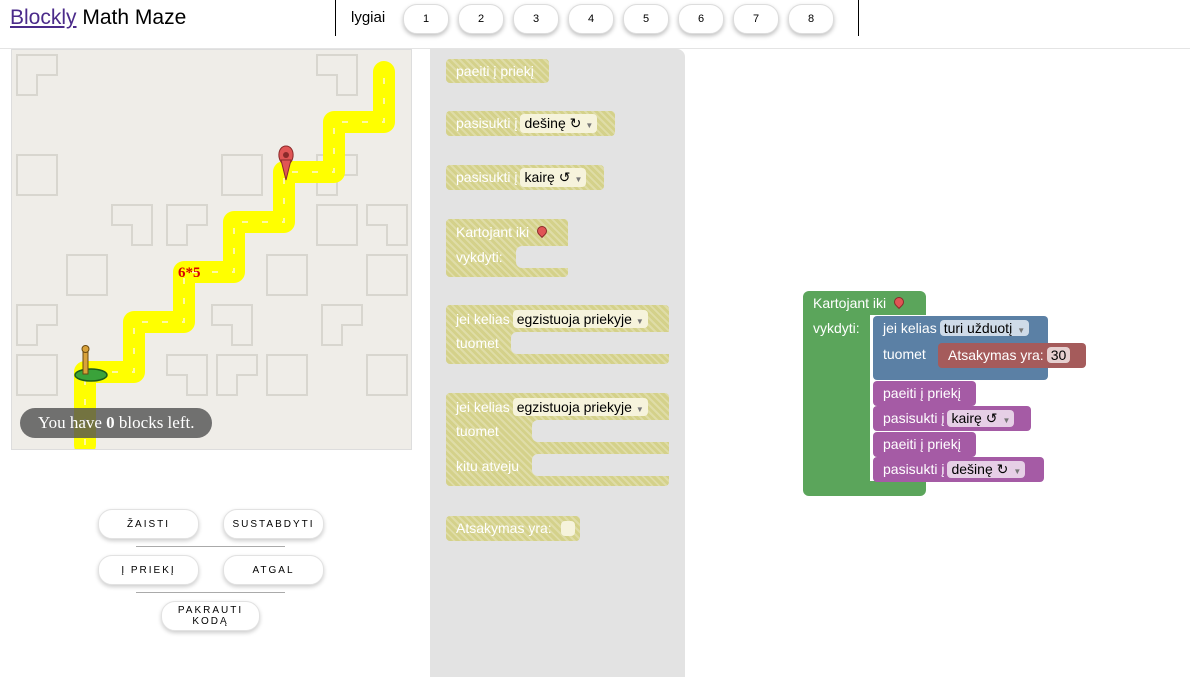 The image size is (1190, 677). What do you see at coordinates (542, 257) in the screenshot?
I see `toolbox-repeat-slot` at bounding box center [542, 257].